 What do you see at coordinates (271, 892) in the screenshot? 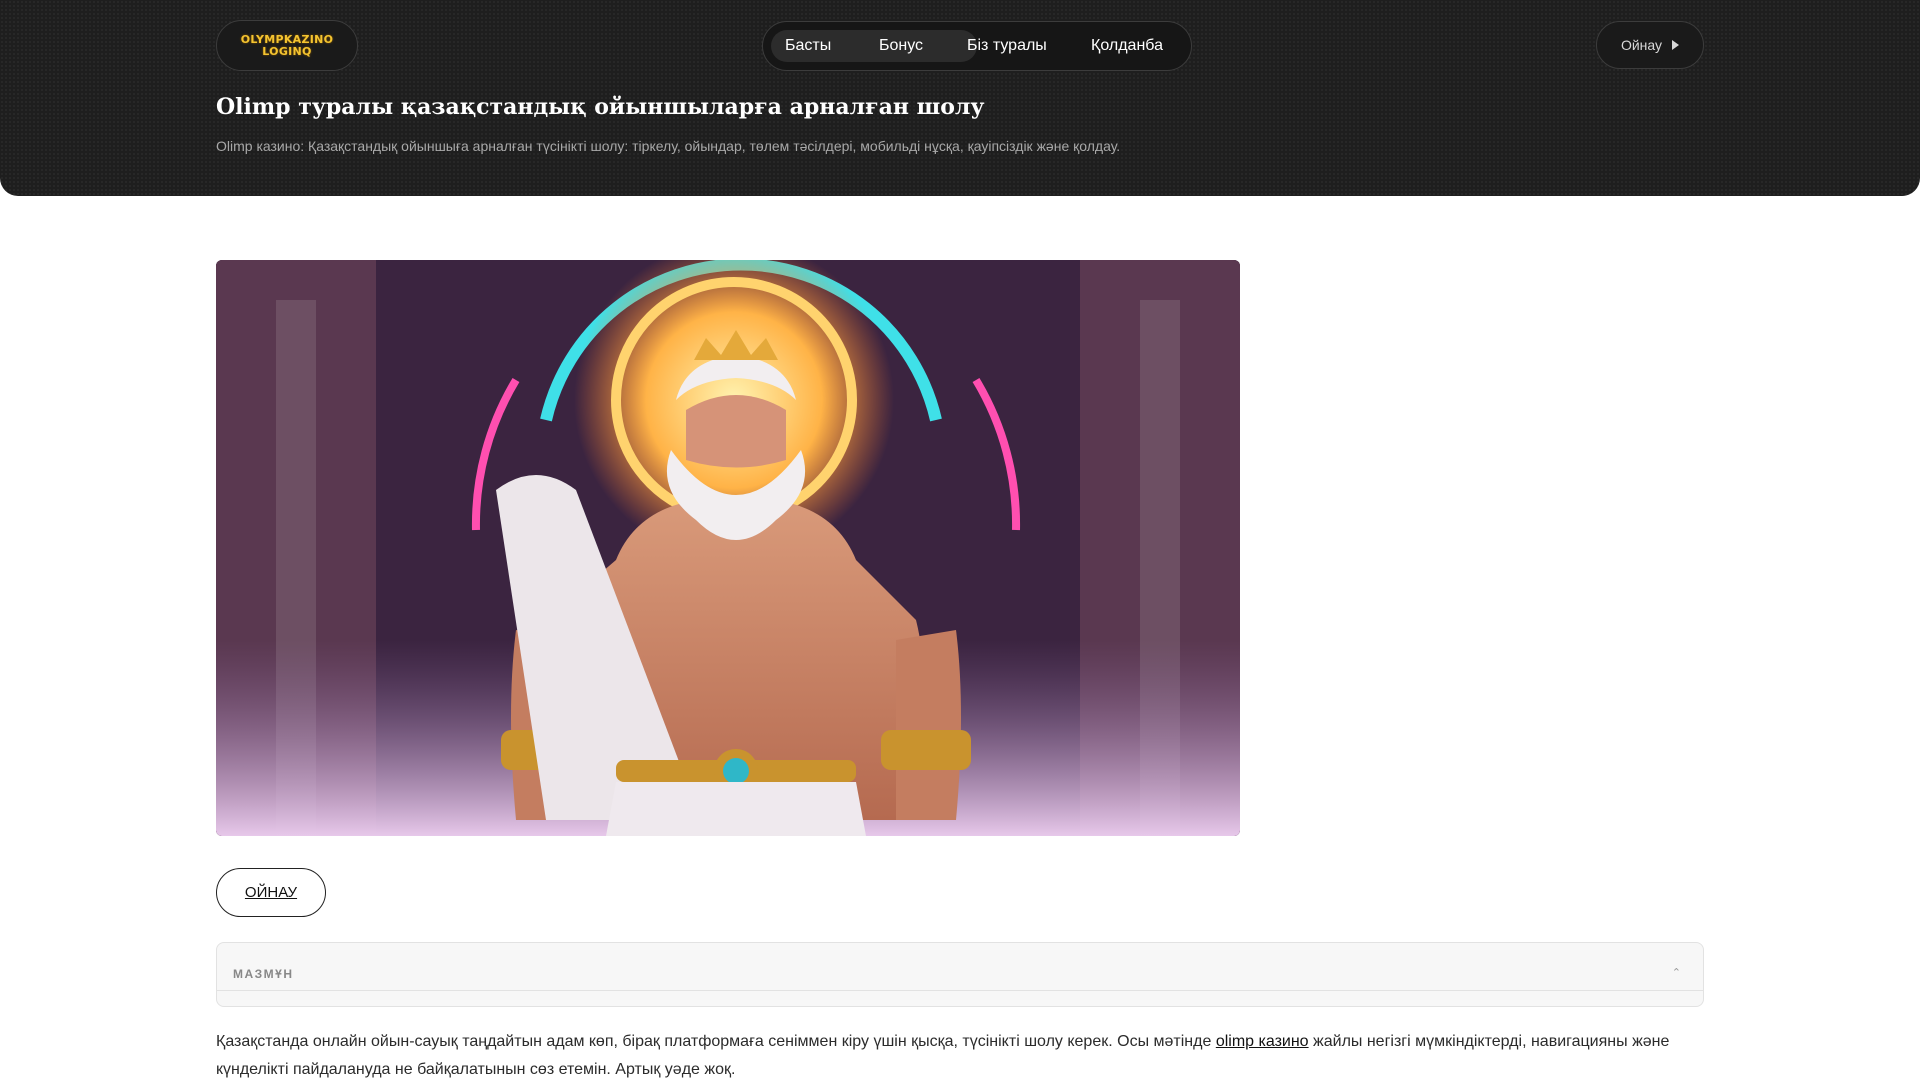
I see `play-button: ОЙНАУ` at bounding box center [271, 892].